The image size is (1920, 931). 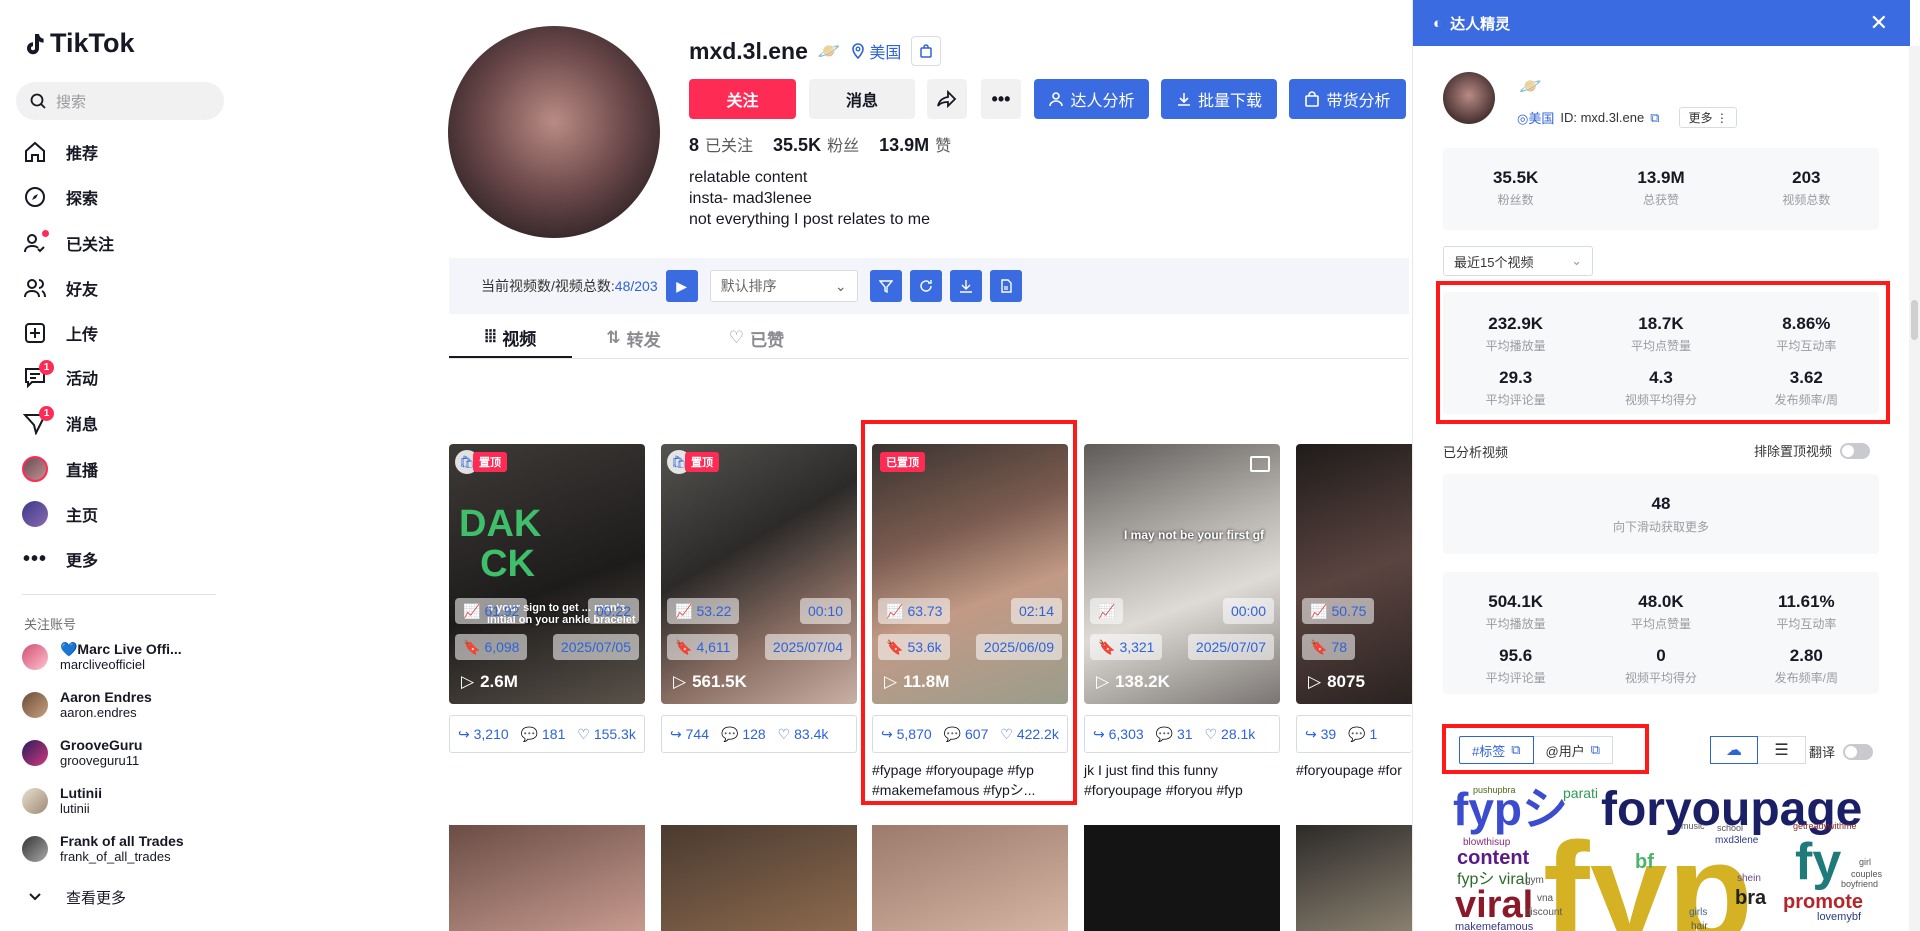 I want to click on wordcloud-word: promote, so click(x=1823, y=902).